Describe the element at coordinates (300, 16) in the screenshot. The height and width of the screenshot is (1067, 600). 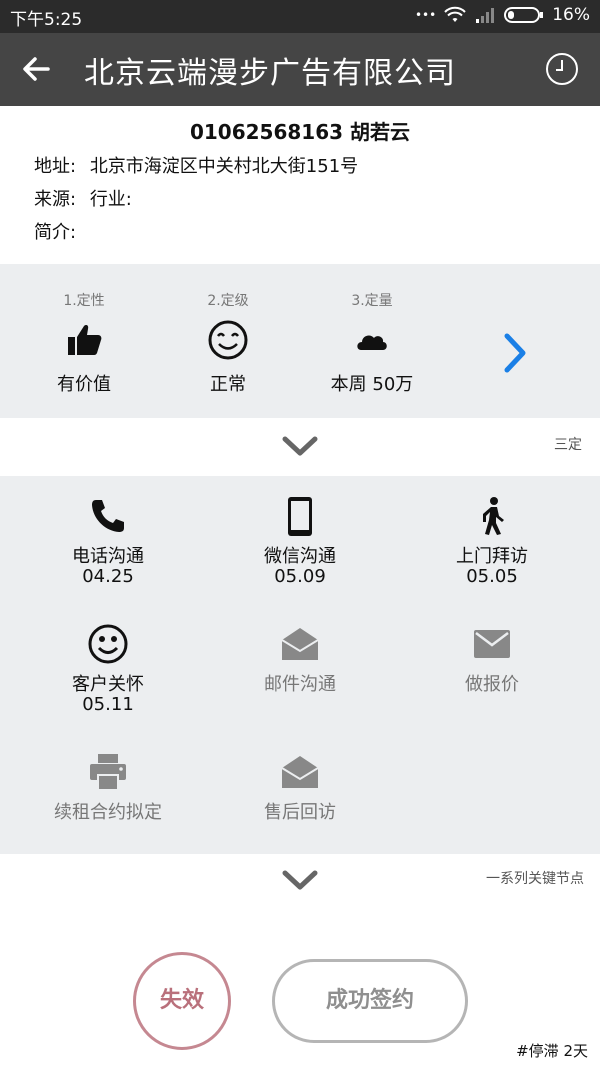
I see `status-bar: 下午5:25 ••• 16%` at that location.